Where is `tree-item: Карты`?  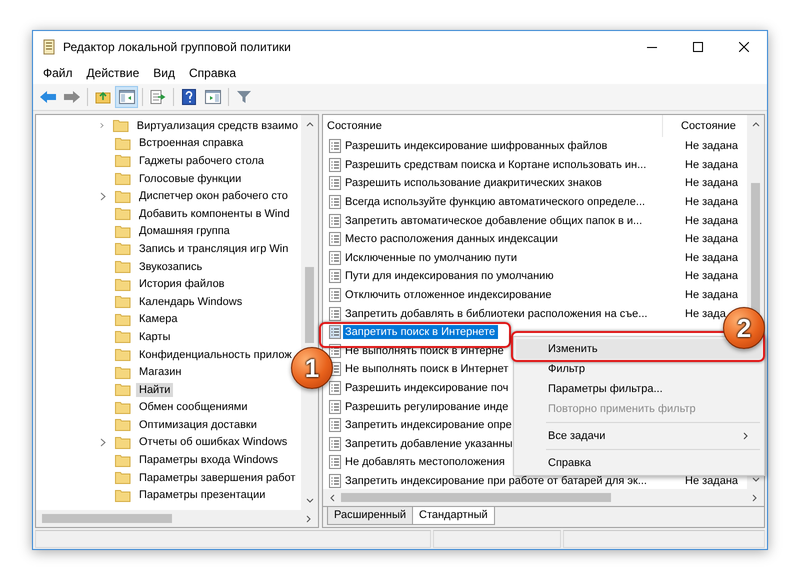
tree-item: Карты is located at coordinates (155, 337).